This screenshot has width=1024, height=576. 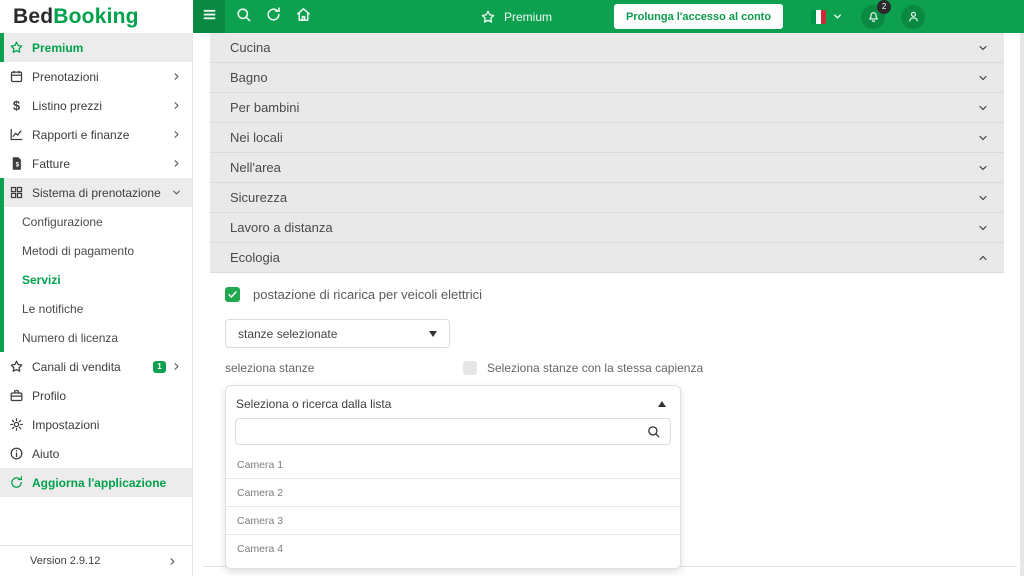 What do you see at coordinates (259, 197) in the screenshot?
I see `accordion-label: Sicurezza` at bounding box center [259, 197].